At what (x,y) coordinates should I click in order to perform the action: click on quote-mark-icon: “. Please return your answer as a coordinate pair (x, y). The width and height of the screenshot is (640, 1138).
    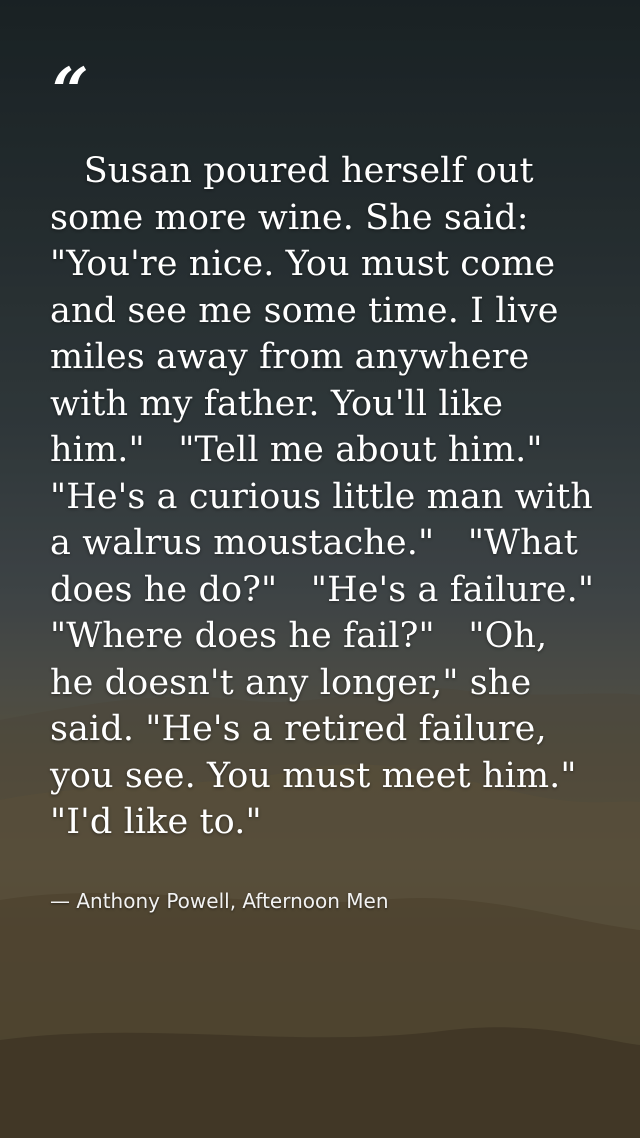
    Looking at the image, I should click on (70, 91).